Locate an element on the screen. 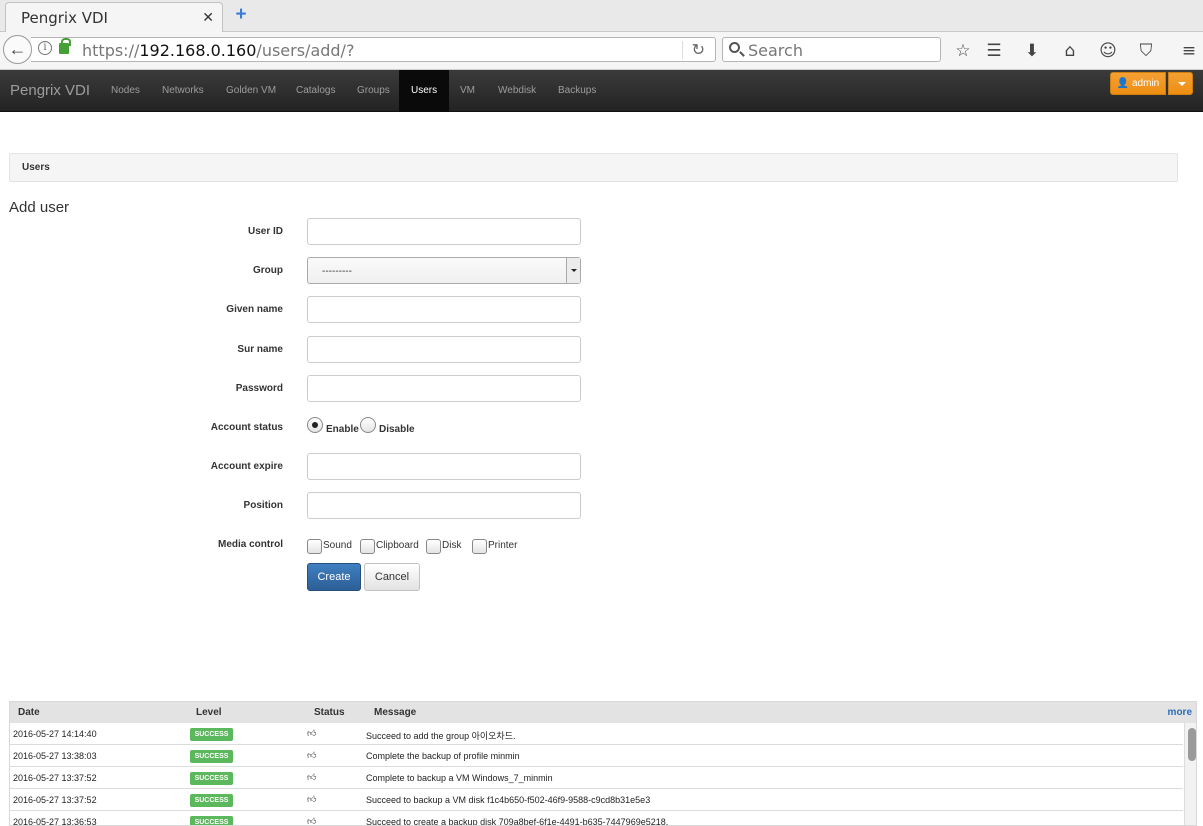 The height and width of the screenshot is (826, 1203). password-label: Password is located at coordinates (259, 388).